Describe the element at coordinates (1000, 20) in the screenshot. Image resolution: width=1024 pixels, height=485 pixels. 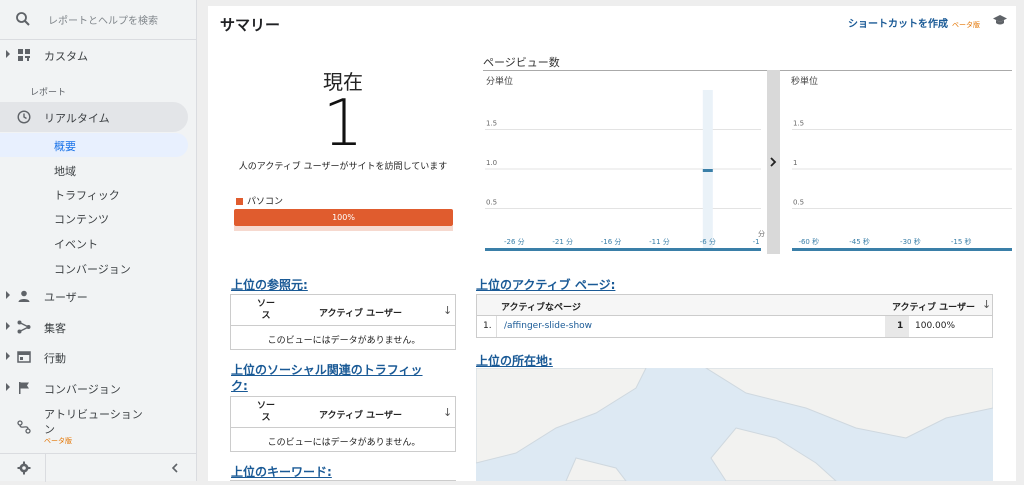
I see `graduation-cap-icon` at that location.